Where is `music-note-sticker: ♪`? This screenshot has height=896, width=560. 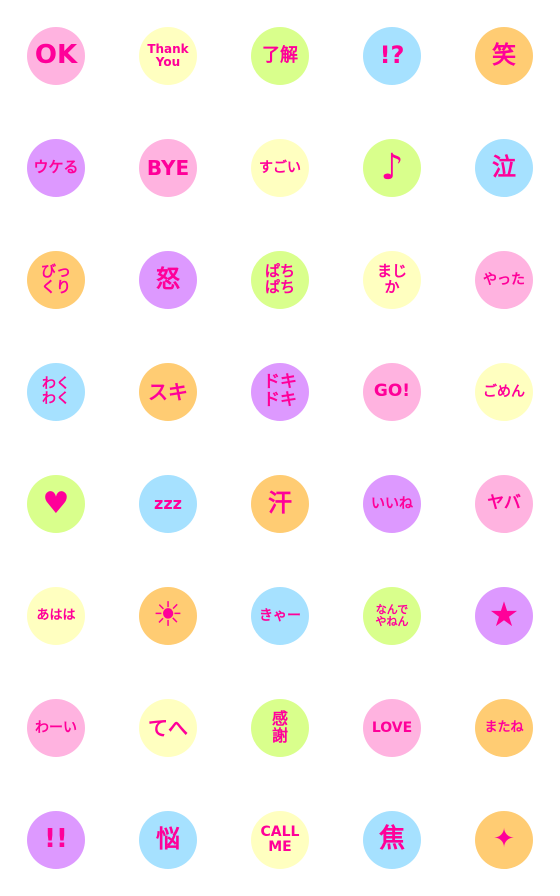 music-note-sticker: ♪ is located at coordinates (392, 168).